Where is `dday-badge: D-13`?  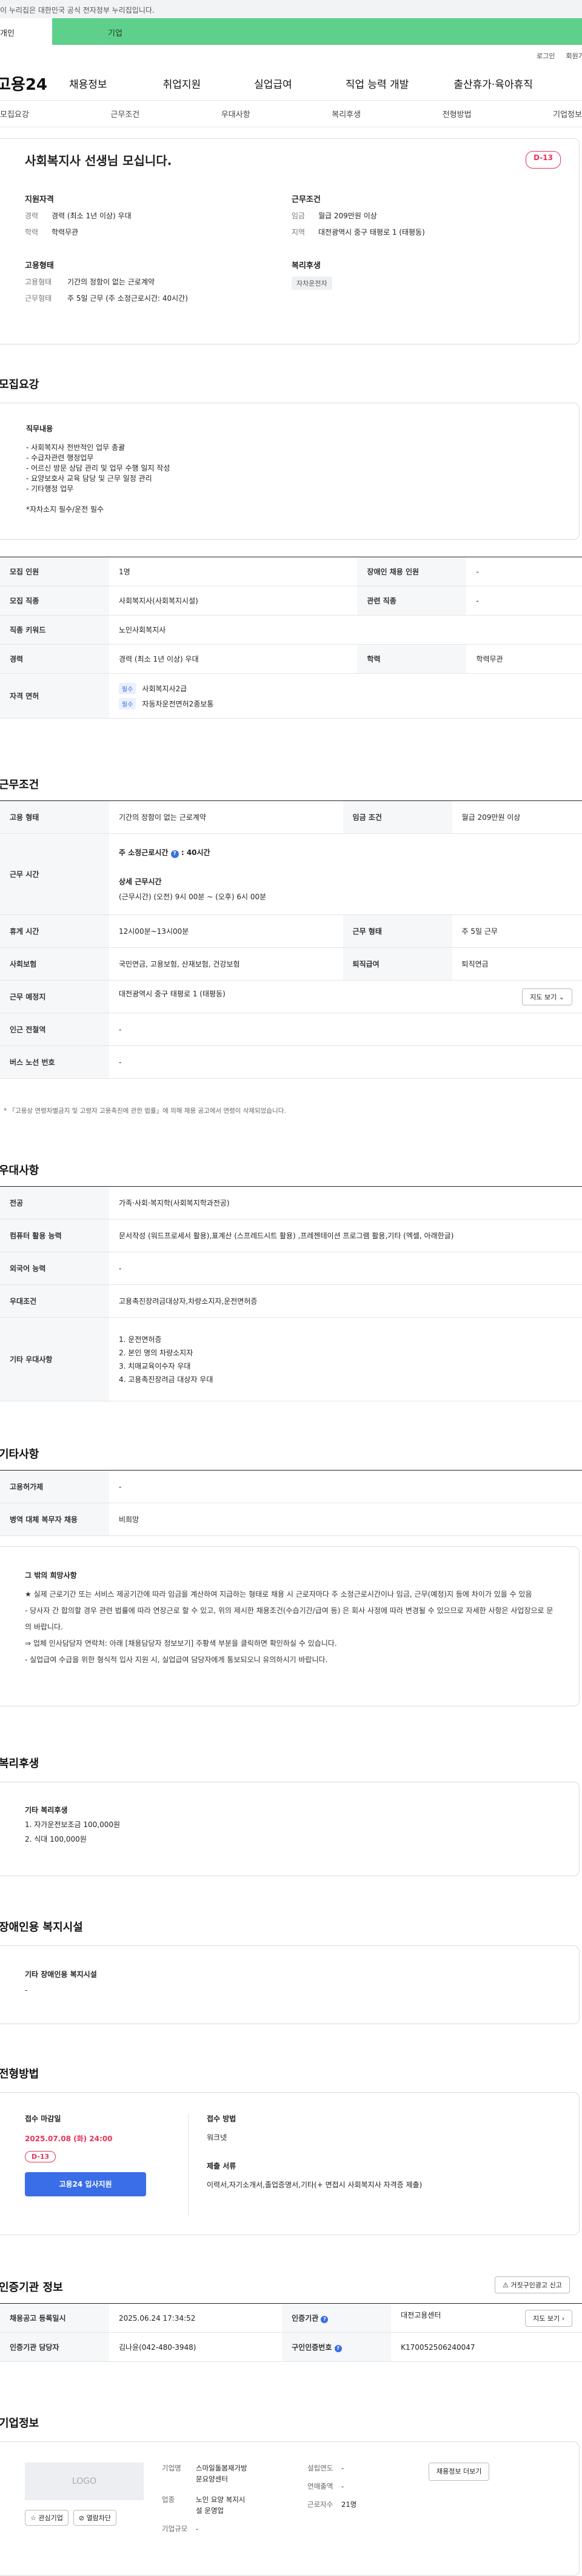 dday-badge: D-13 is located at coordinates (543, 160).